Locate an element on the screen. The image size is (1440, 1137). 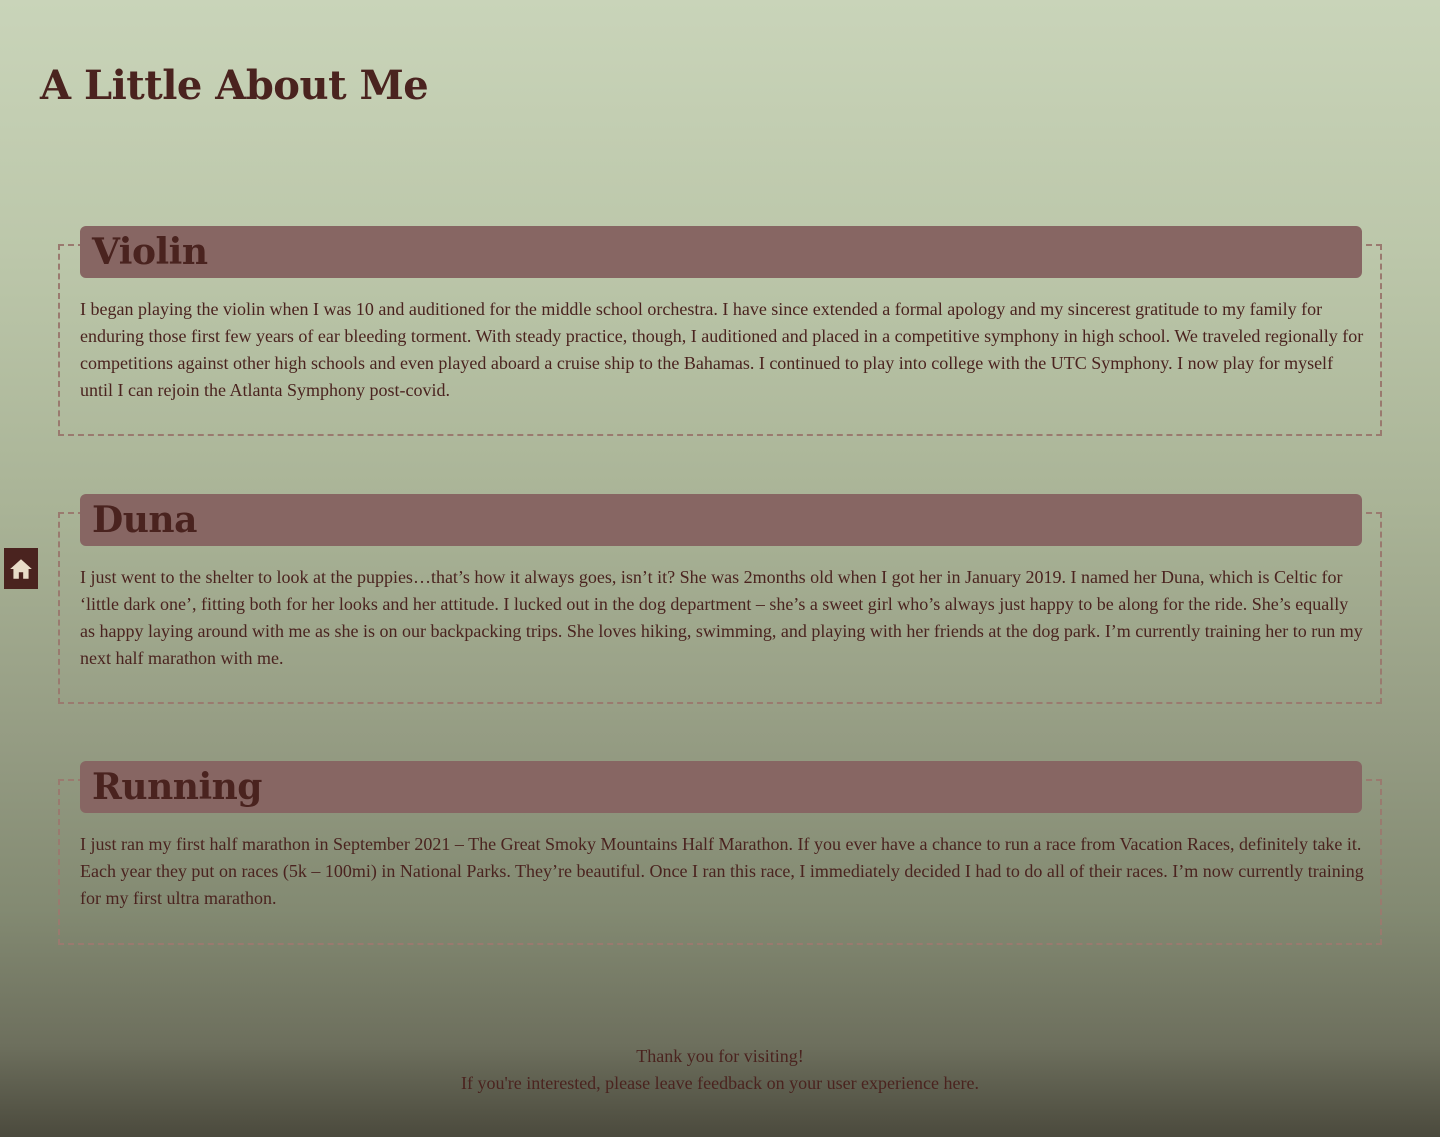
home-button is located at coordinates (21, 568).